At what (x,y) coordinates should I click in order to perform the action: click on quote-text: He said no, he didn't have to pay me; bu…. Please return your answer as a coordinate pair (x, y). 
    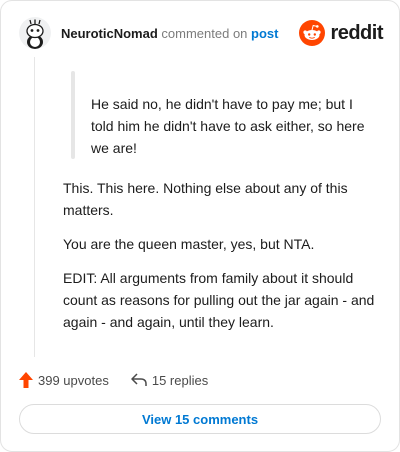
    Looking at the image, I should click on (228, 126).